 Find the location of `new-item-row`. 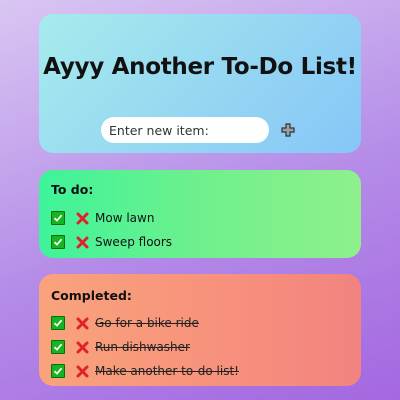

new-item-row is located at coordinates (198, 130).